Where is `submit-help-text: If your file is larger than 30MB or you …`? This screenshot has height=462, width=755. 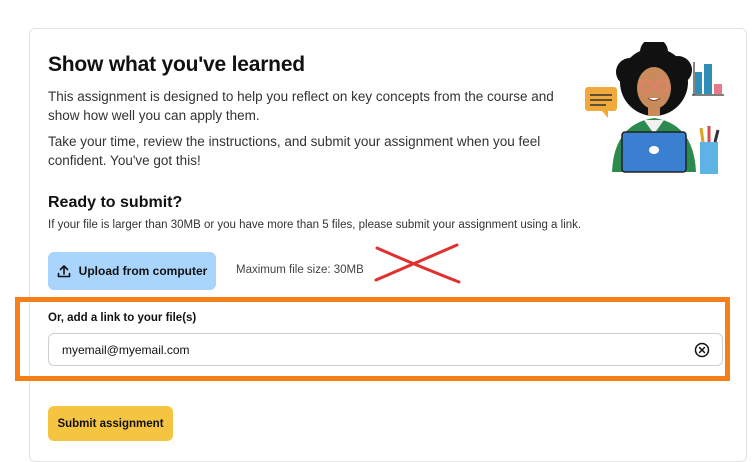
submit-help-text: If your file is larger than 30MB or you … is located at coordinates (315, 225).